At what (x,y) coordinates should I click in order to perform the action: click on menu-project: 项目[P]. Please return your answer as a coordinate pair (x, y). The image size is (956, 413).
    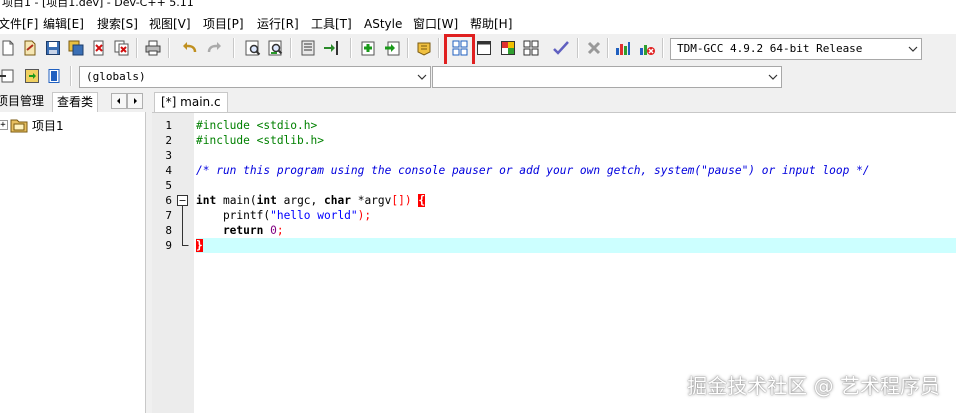
    Looking at the image, I should click on (223, 24).